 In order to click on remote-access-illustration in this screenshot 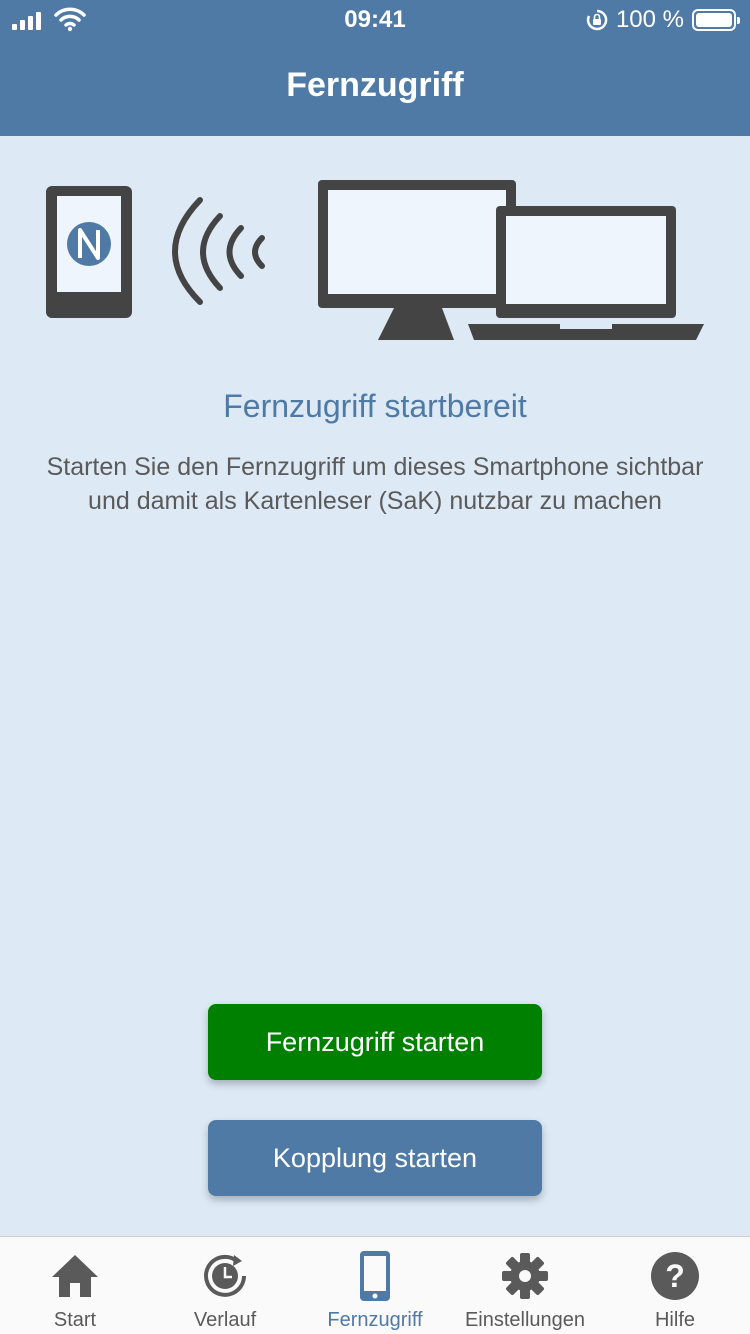, I will do `click(375, 260)`.